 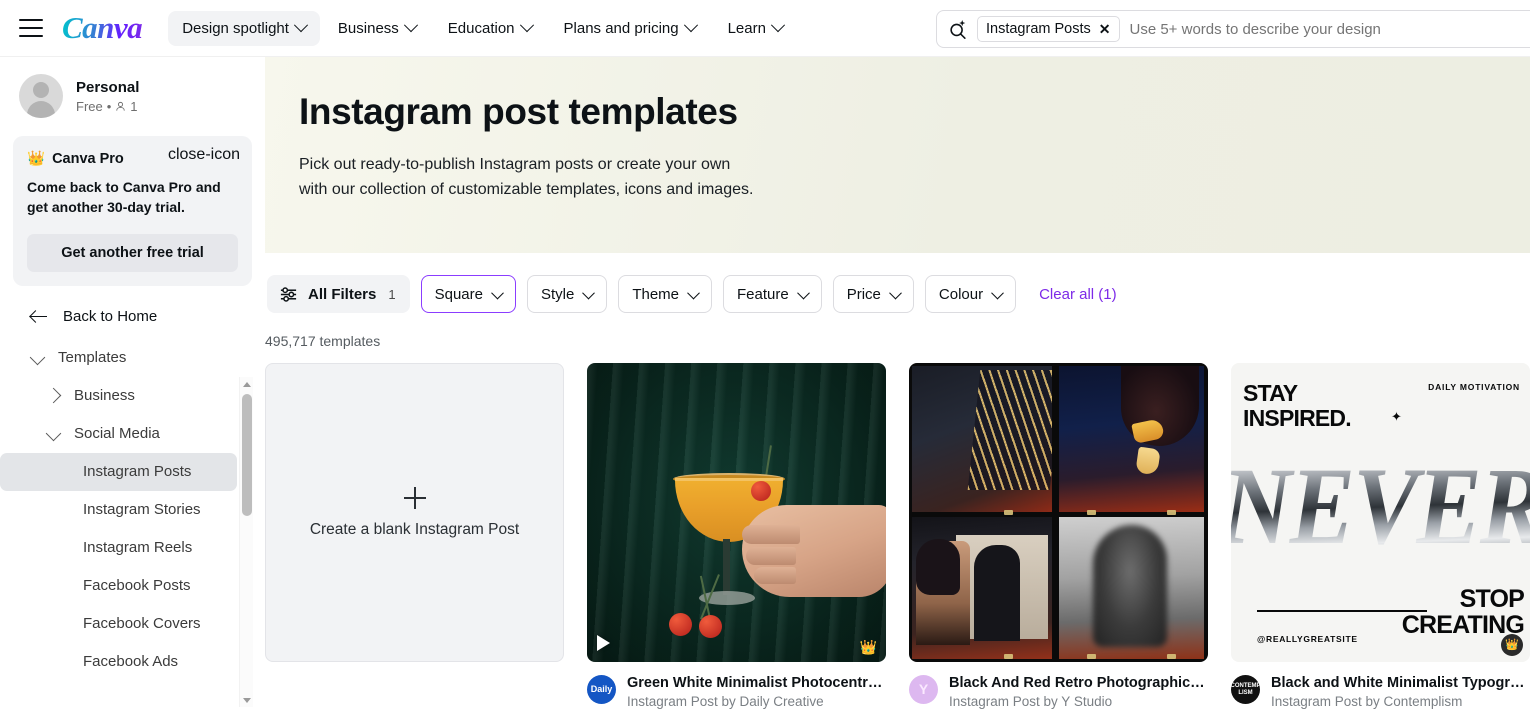 I want to click on nav-item-learn: Learn, so click(x=755, y=28).